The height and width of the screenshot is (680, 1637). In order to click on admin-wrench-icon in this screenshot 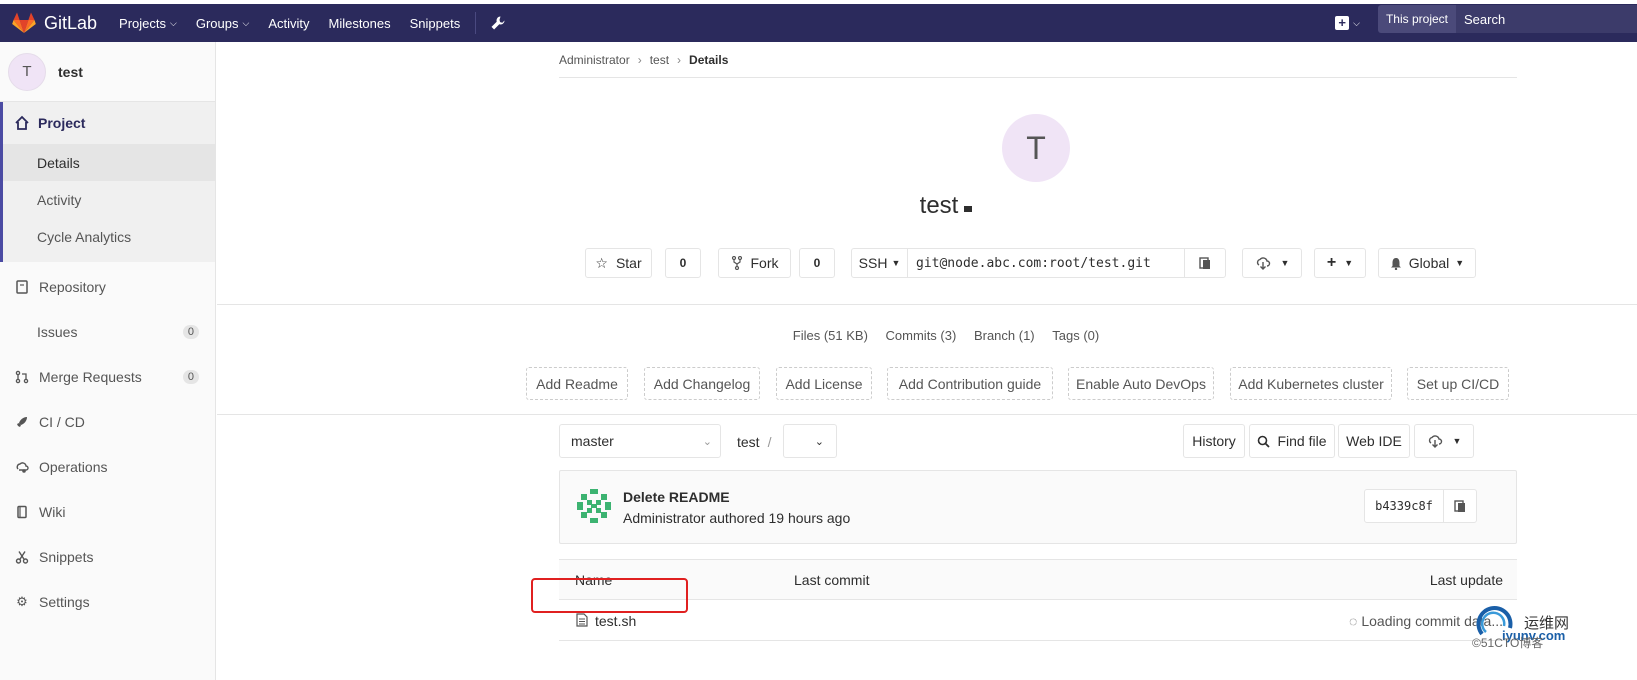, I will do `click(498, 23)`.